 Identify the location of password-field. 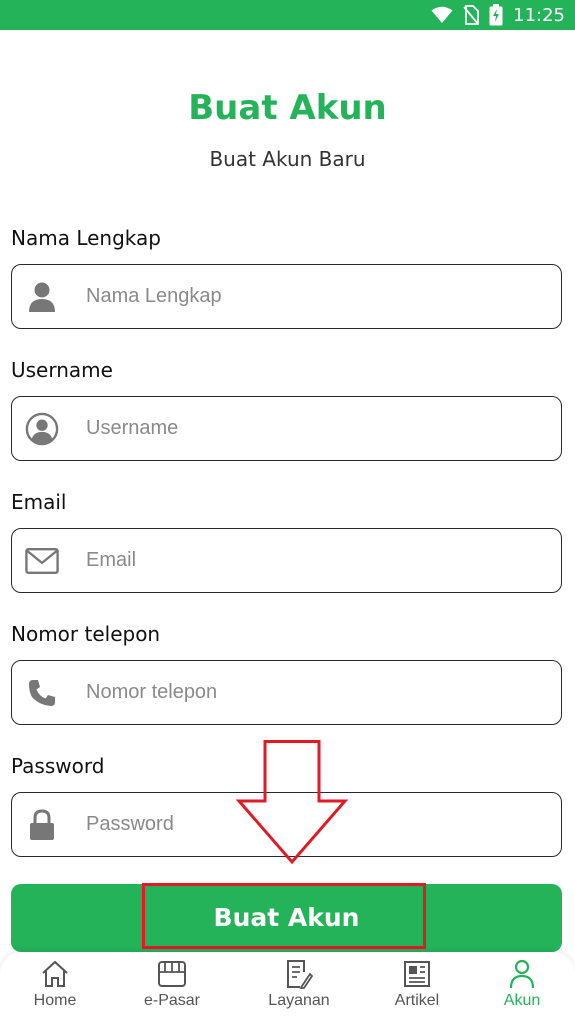
(286, 824).